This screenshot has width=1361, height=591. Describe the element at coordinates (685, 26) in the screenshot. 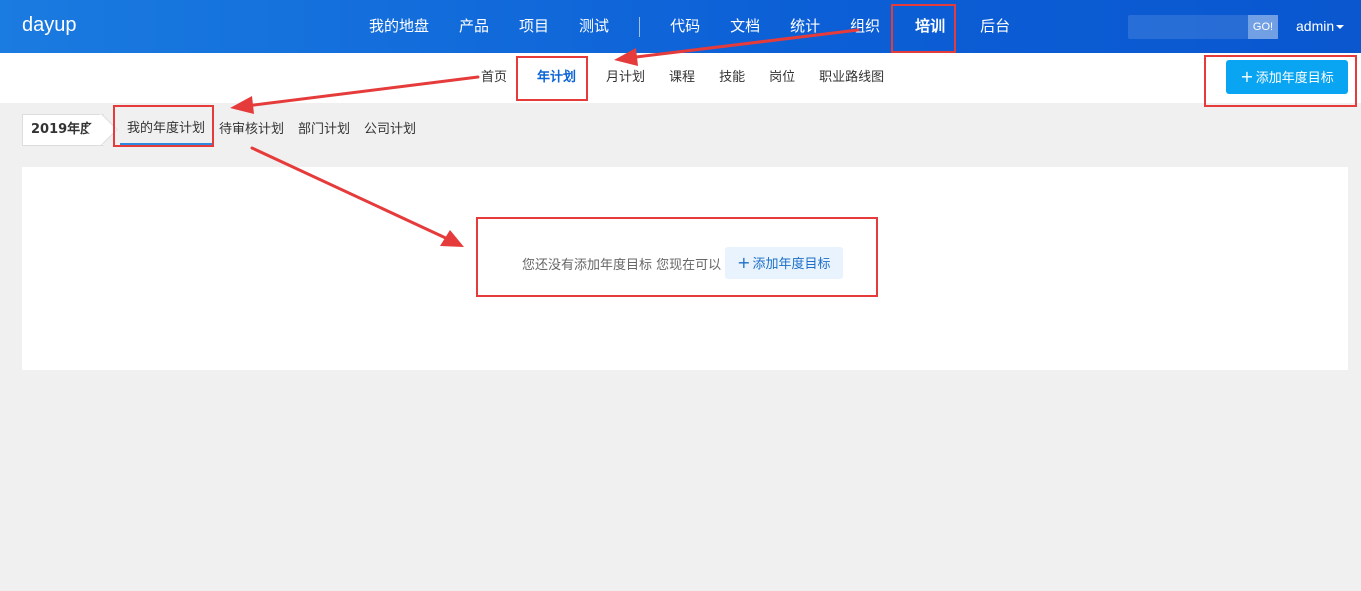

I see `nav-item-code: 代码` at that location.